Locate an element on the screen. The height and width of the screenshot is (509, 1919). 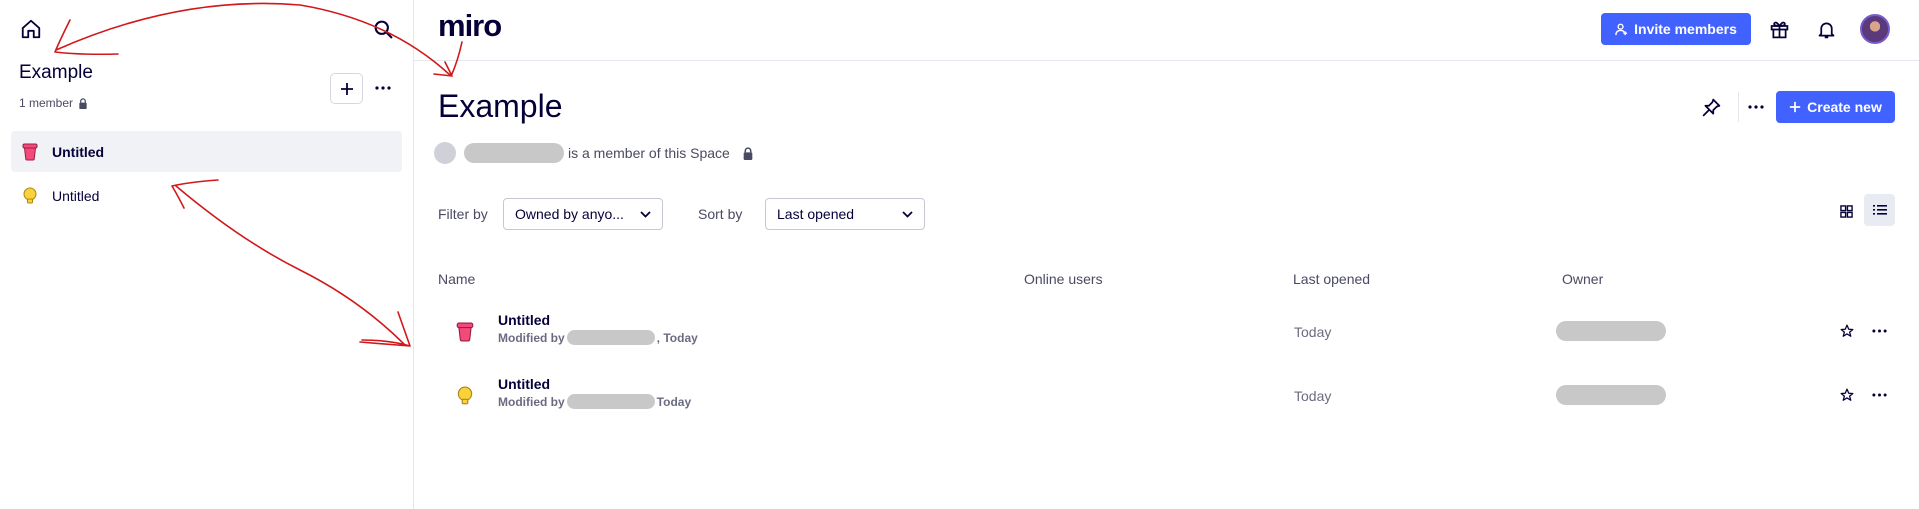
user-avatar is located at coordinates (1875, 29).